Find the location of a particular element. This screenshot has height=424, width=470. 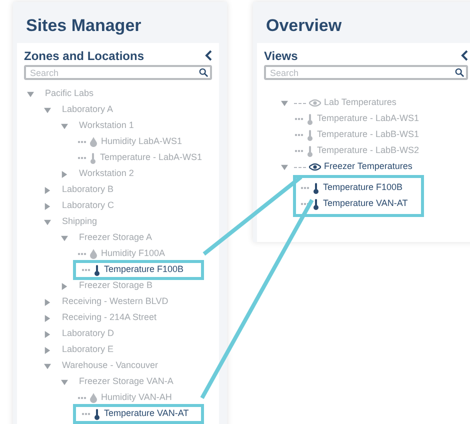

panel-title: Sites Manager is located at coordinates (83, 26).